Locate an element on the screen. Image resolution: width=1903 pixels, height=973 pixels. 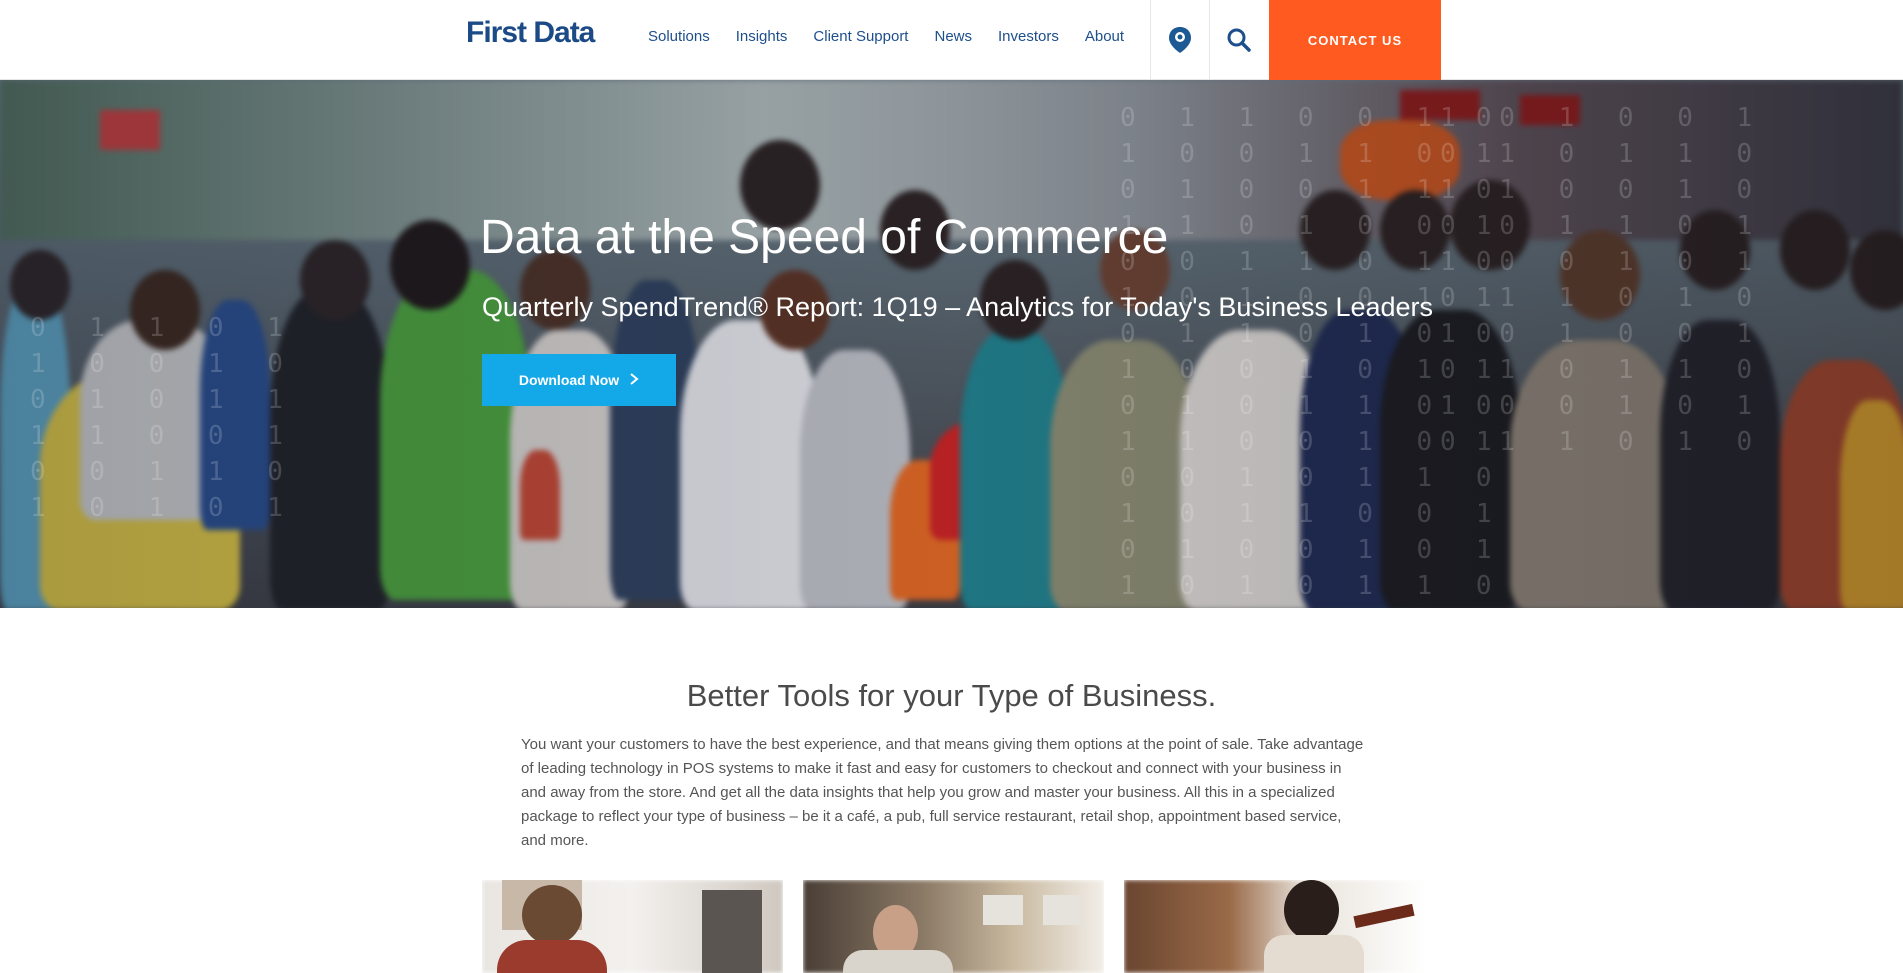
download-button-label: Download Now is located at coordinates (569, 380).